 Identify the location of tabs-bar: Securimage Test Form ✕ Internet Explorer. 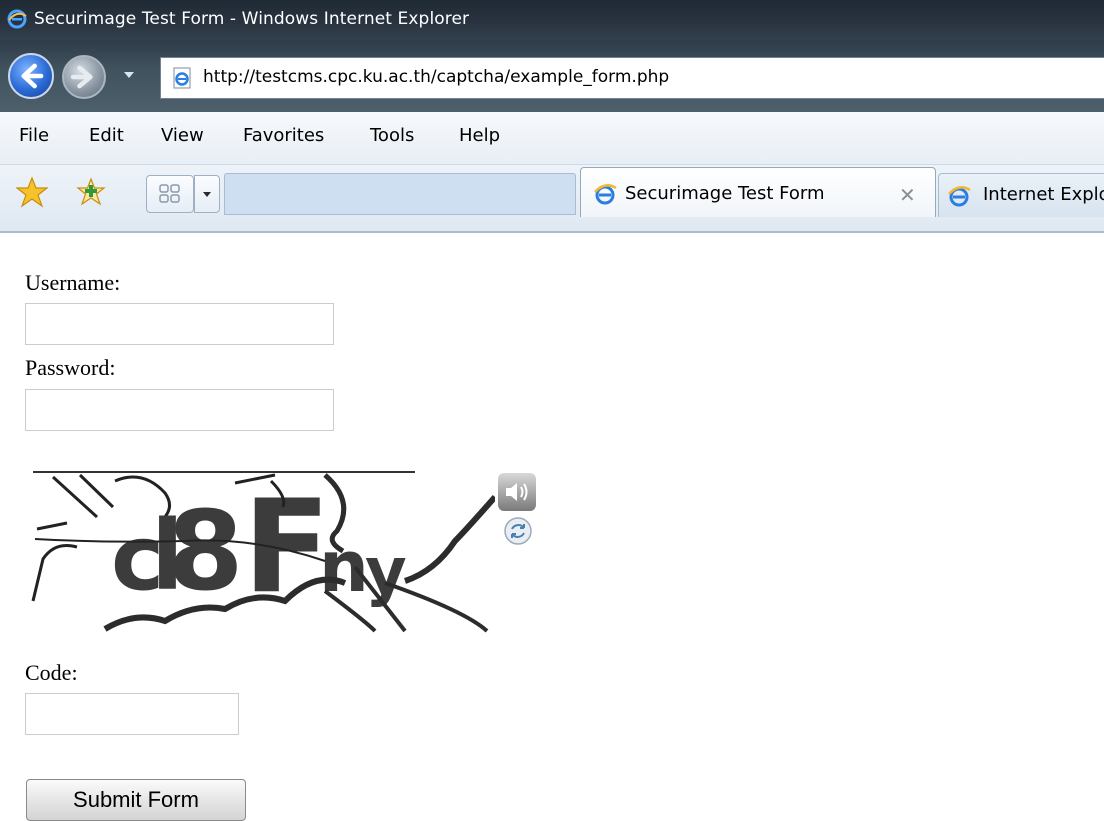
(552, 199).